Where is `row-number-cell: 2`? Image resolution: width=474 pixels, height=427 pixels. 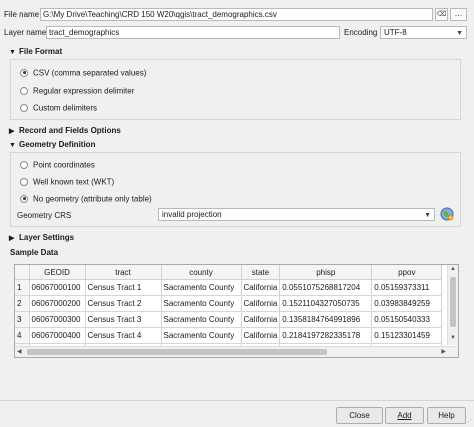 row-number-cell: 2 is located at coordinates (22, 303).